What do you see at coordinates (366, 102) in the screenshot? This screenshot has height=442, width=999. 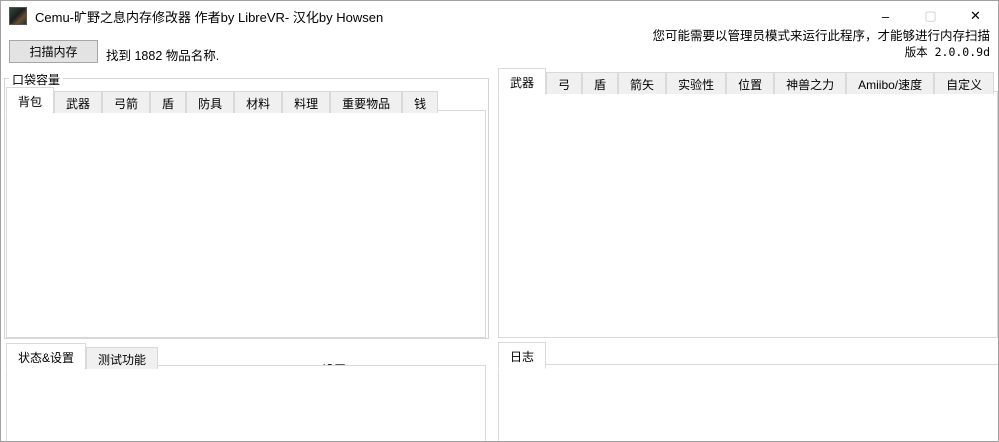 I see `pocket-tab: 重要物品` at bounding box center [366, 102].